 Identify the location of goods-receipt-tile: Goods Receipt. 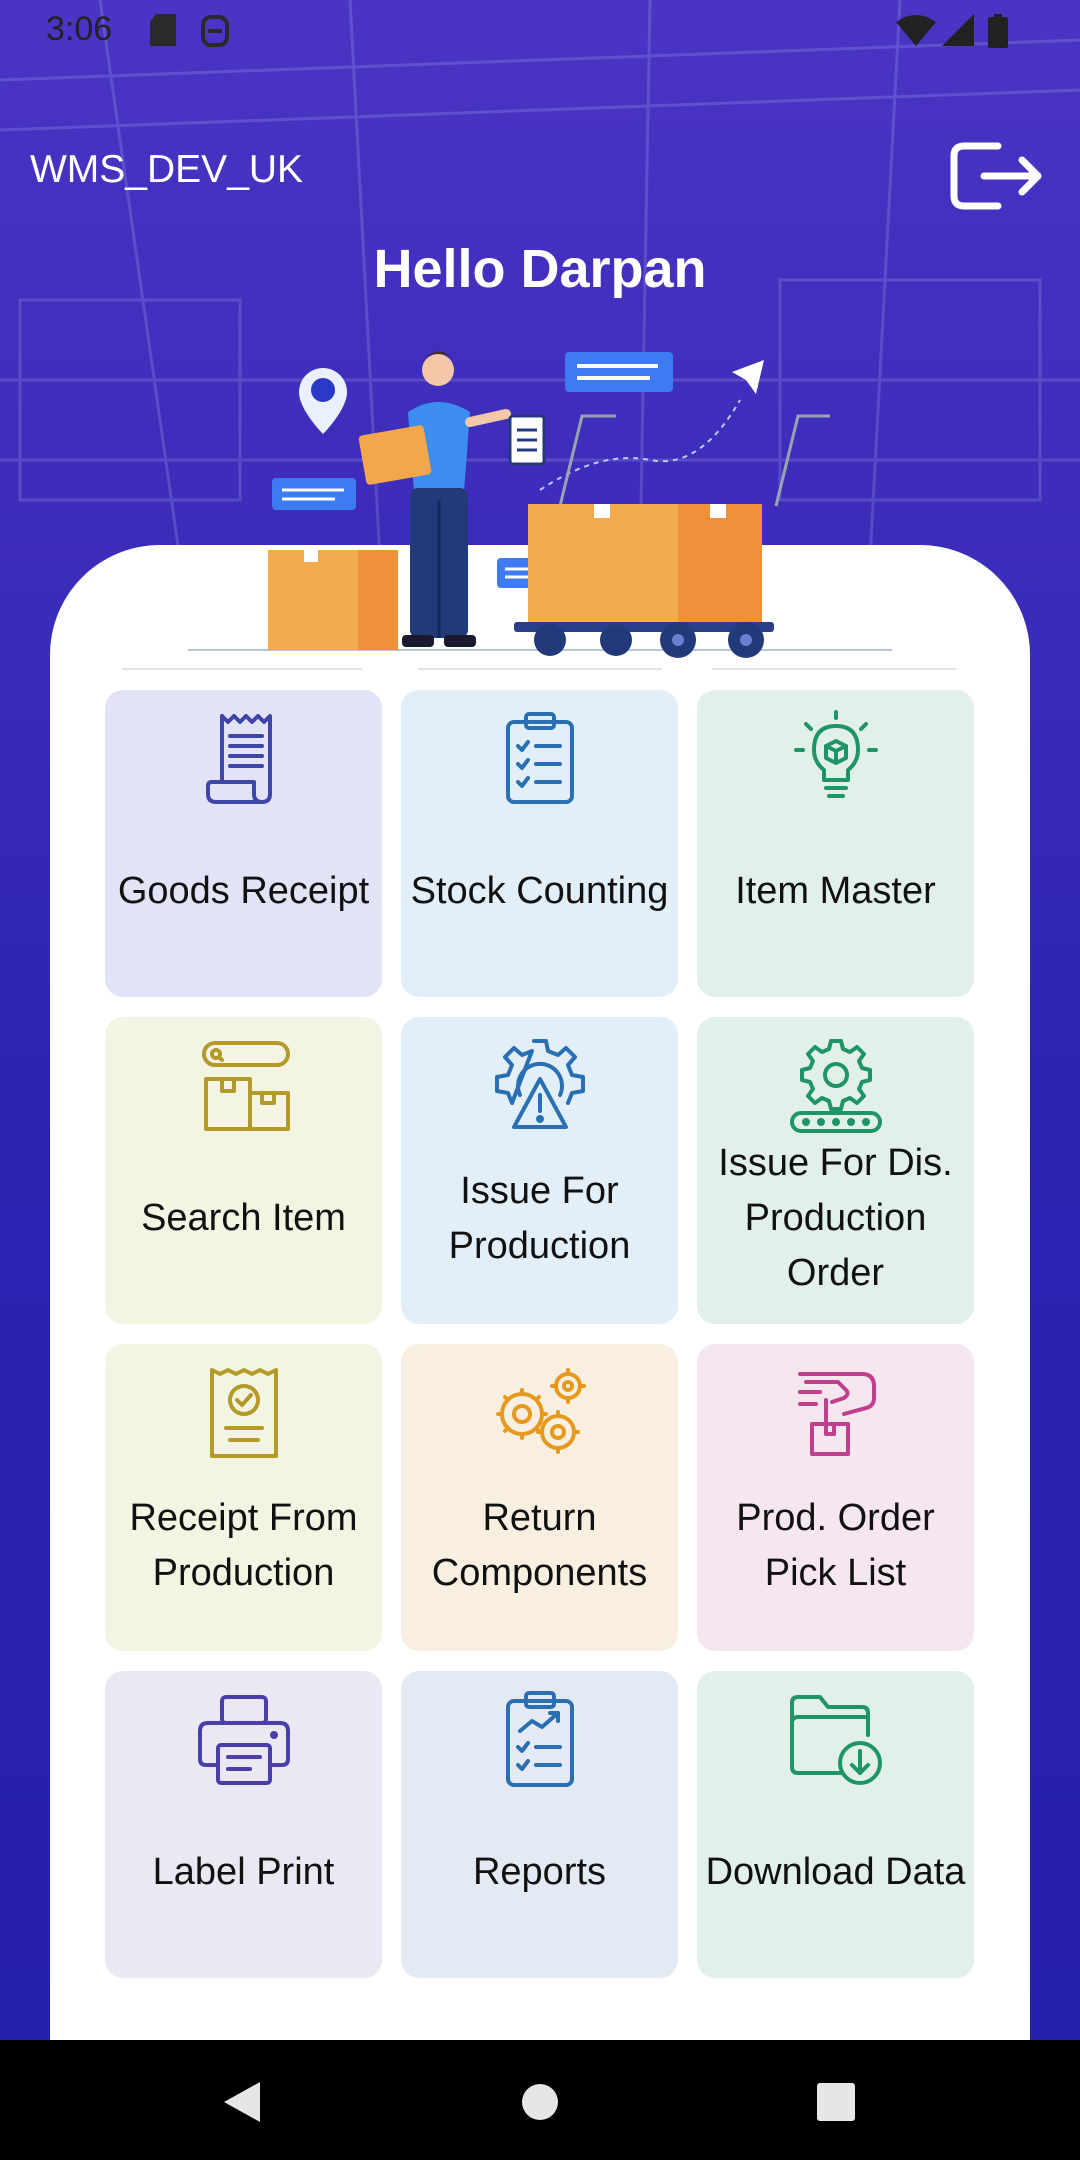
(243, 843).